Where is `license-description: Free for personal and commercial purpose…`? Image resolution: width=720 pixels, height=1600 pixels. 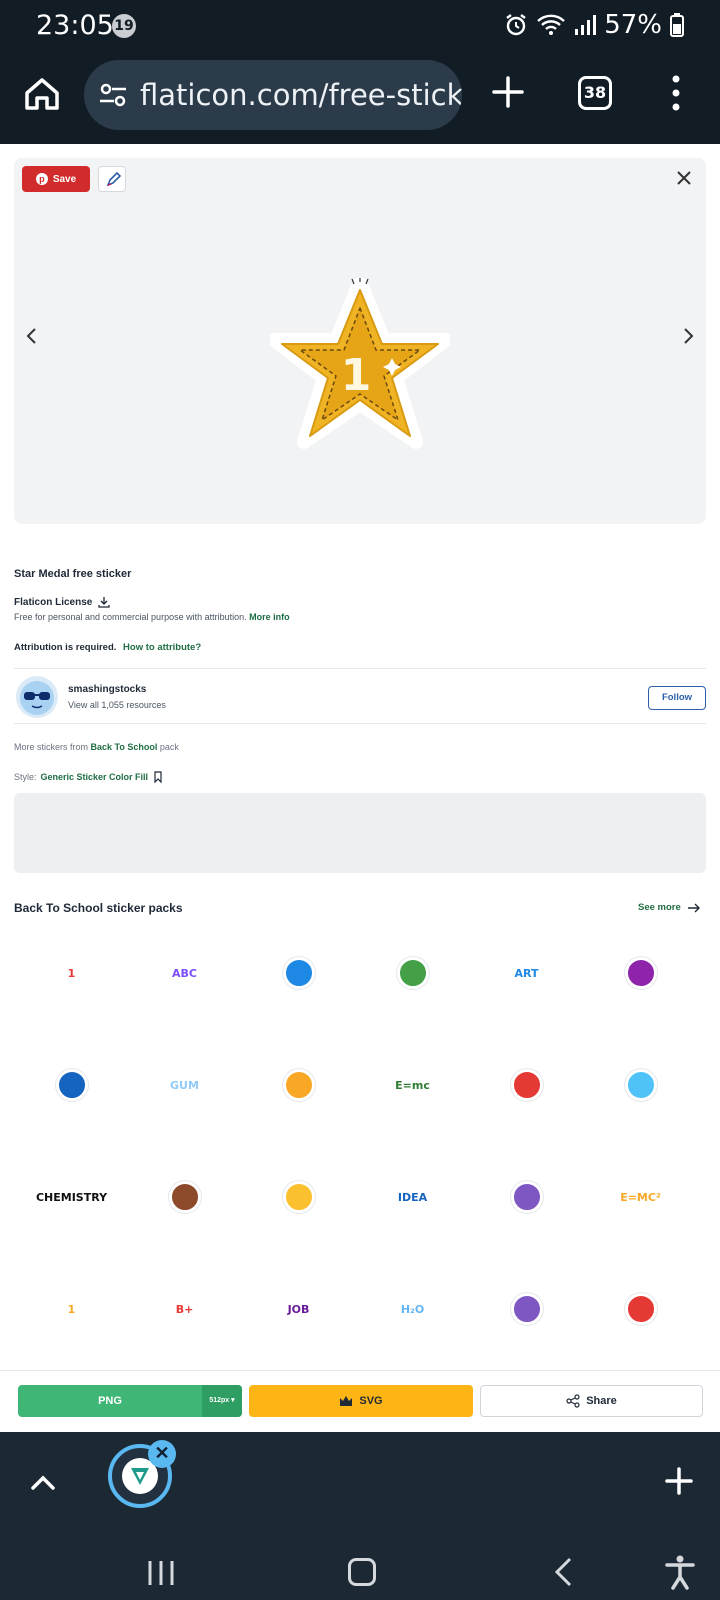 license-description: Free for personal and commercial purpose… is located at coordinates (152, 617).